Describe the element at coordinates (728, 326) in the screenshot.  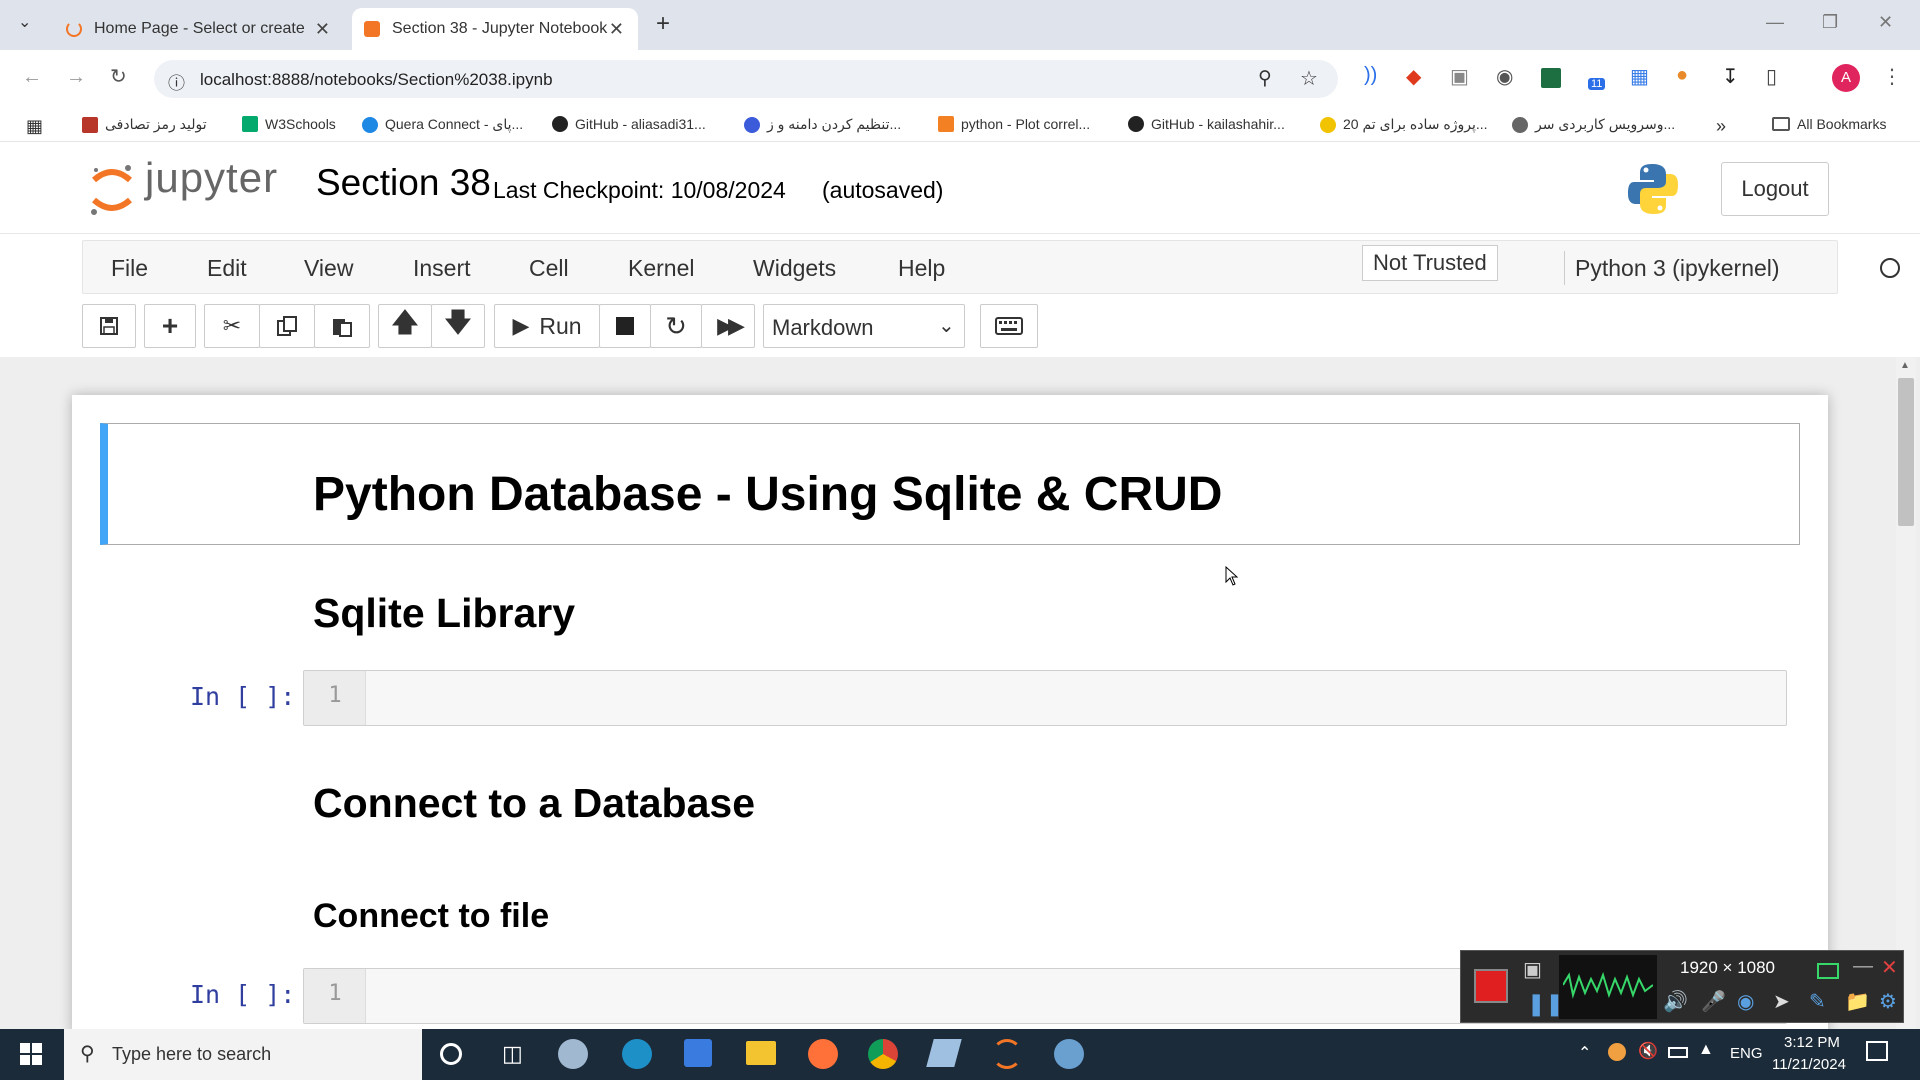
I see `restart-run-all-button: ▶▶` at that location.